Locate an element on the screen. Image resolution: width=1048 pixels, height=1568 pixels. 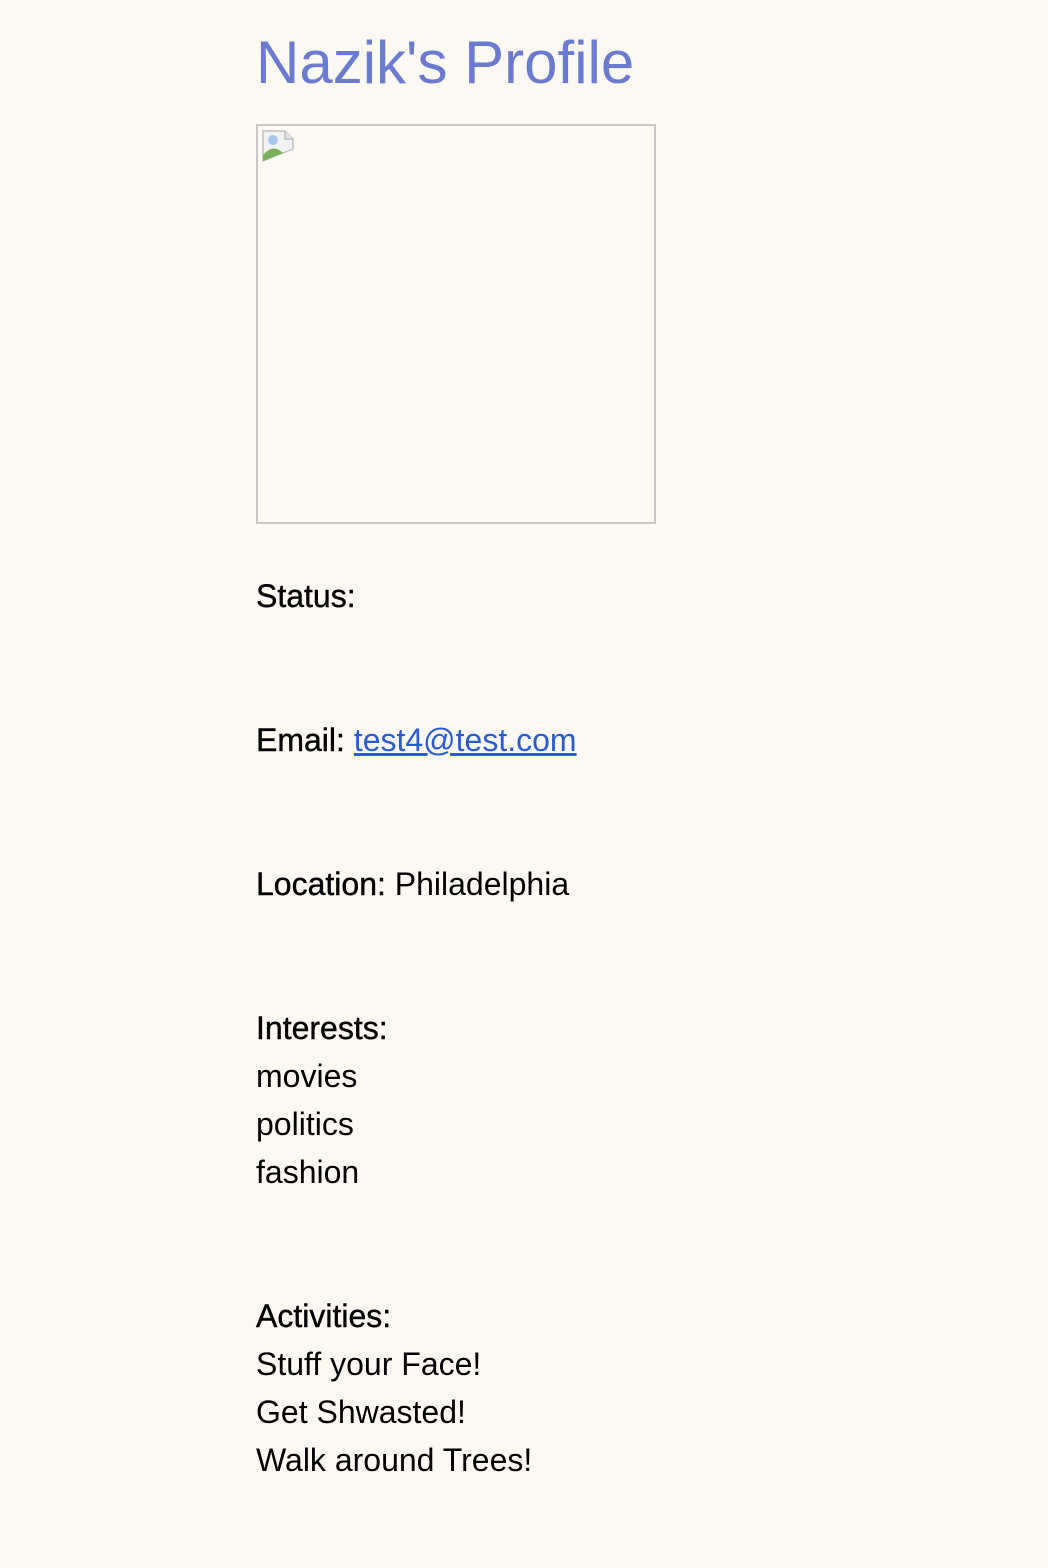
interest-item: fashion is located at coordinates (308, 1172).